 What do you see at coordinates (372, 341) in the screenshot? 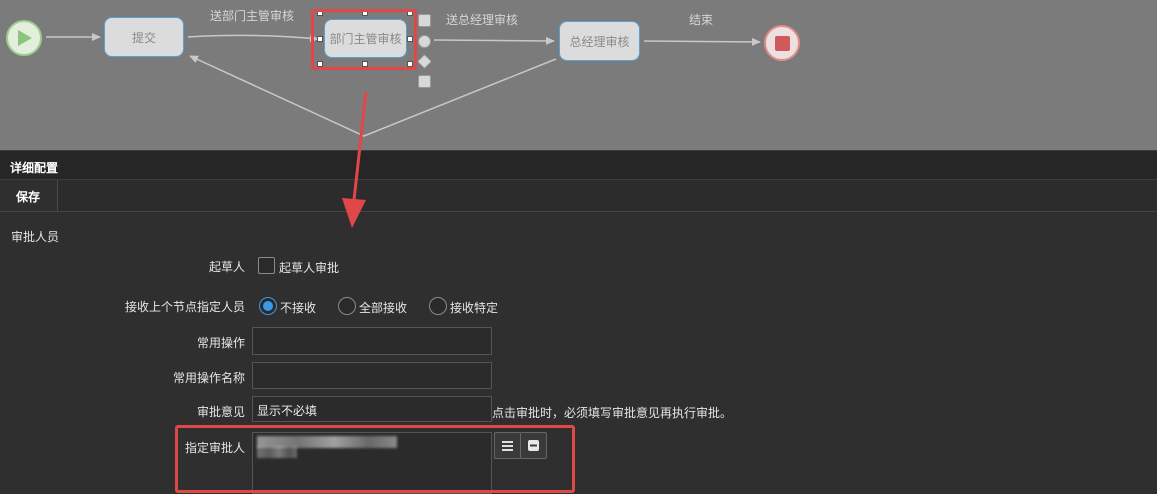
I see `common-action-input` at bounding box center [372, 341].